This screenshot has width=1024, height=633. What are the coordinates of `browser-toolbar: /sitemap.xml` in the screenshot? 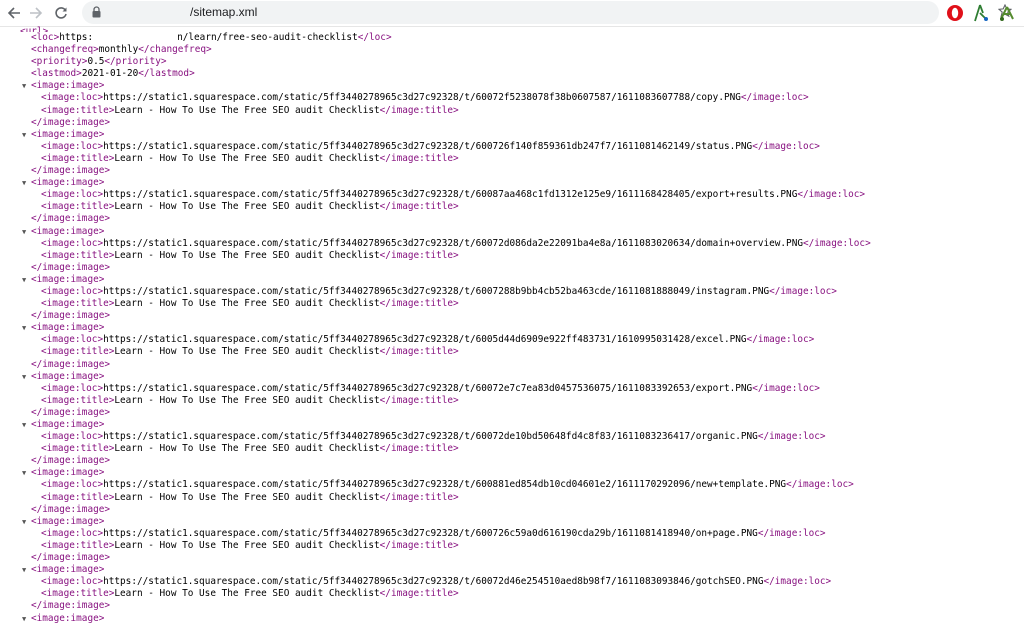 It's located at (512, 13).